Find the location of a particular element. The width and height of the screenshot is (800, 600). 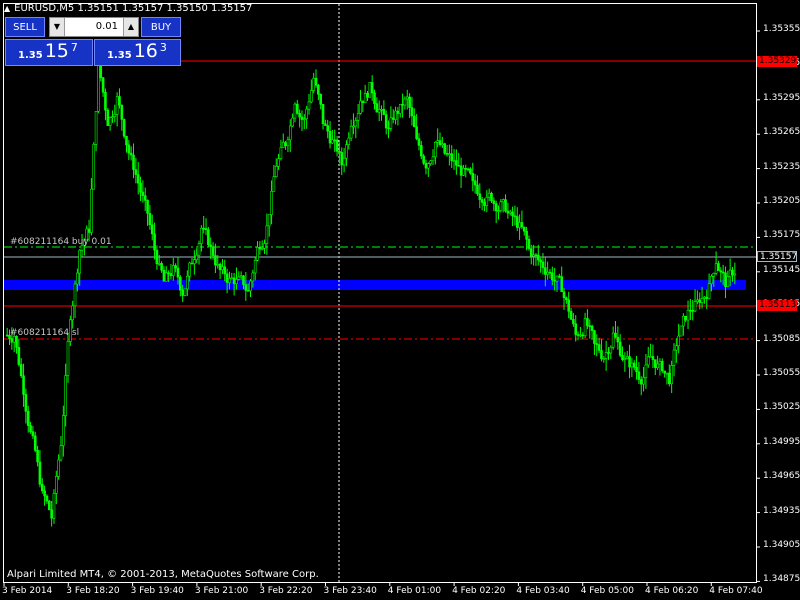

time-tick-label: 4 Feb 01:00 is located at coordinates (414, 591).